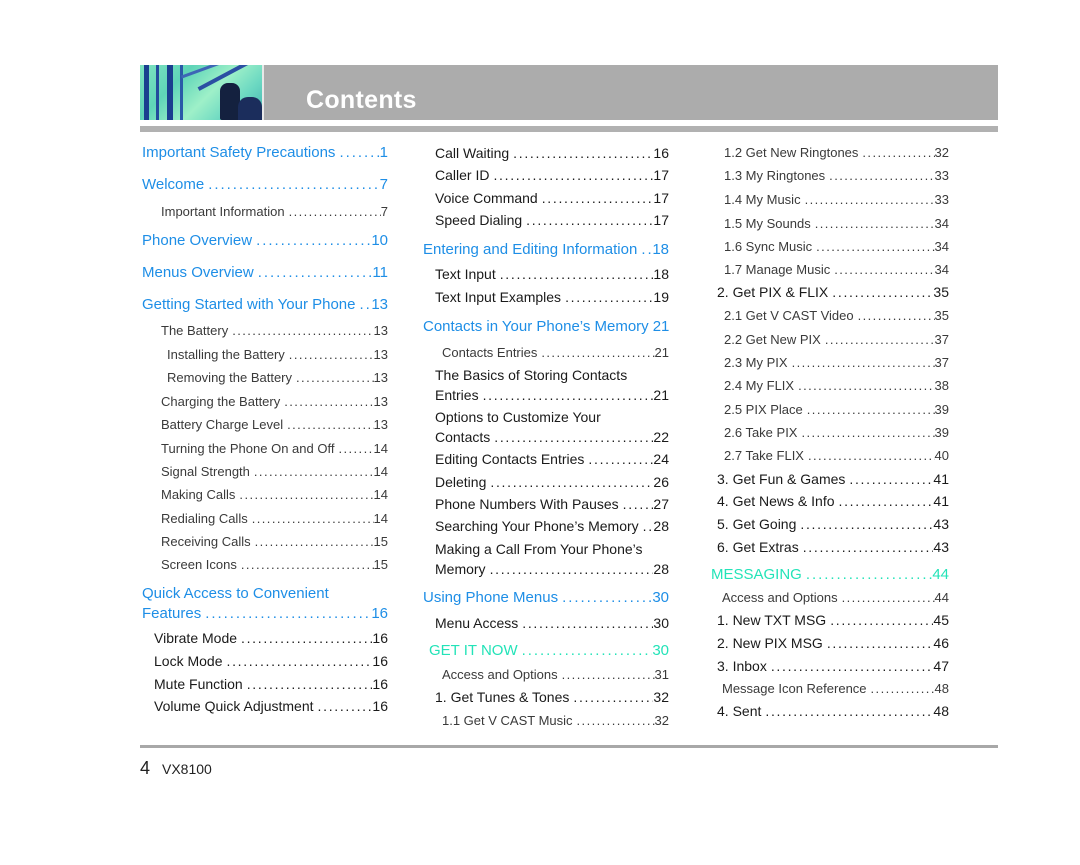  Describe the element at coordinates (546, 249) in the screenshot. I see `toc-entry-entering-and-editing-information: Entering and Editing Information 18` at that location.